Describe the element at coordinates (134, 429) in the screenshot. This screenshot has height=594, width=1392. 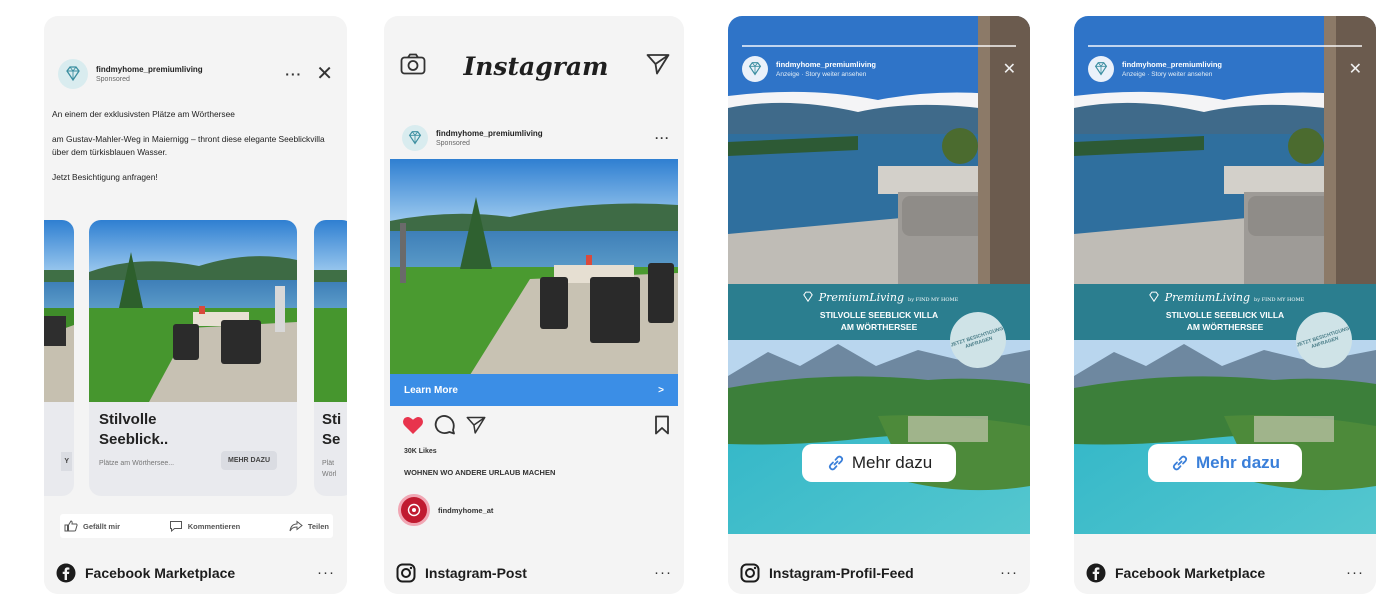
I see `carousel-card-title: Stilvolle Seeblick..` at that location.